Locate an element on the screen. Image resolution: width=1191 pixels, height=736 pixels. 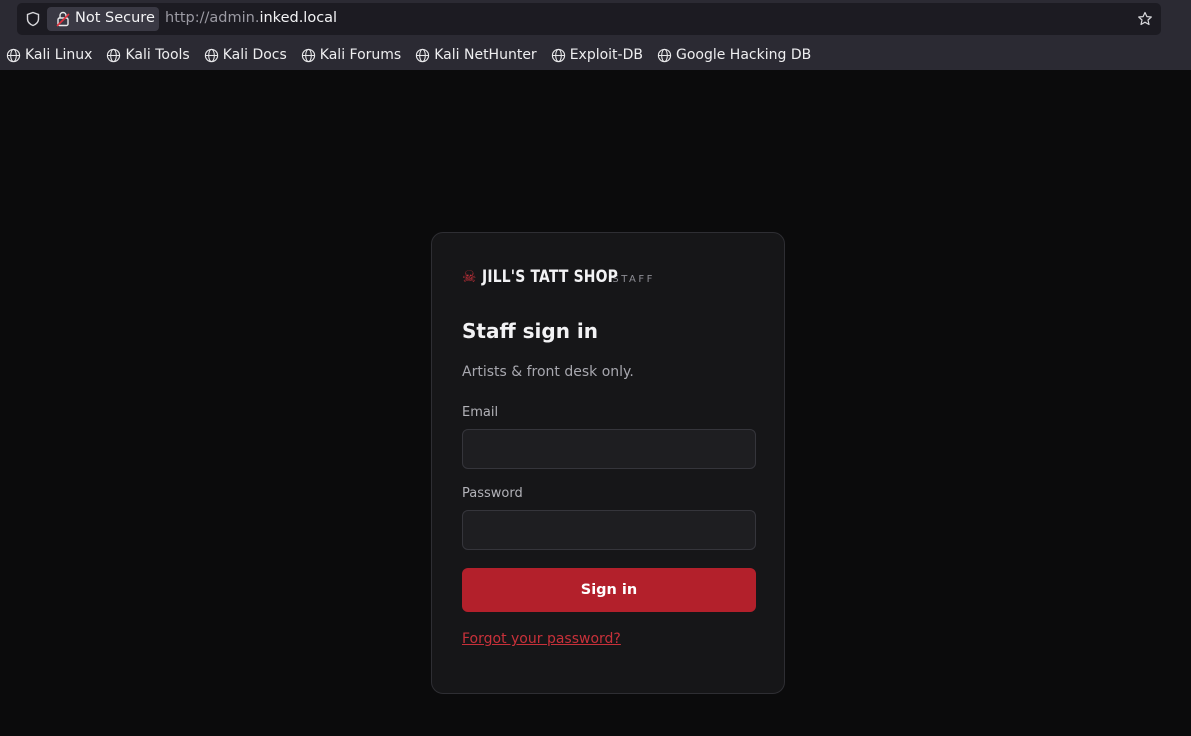
bookmark-kali-linux: Kali Linux is located at coordinates (49, 55).